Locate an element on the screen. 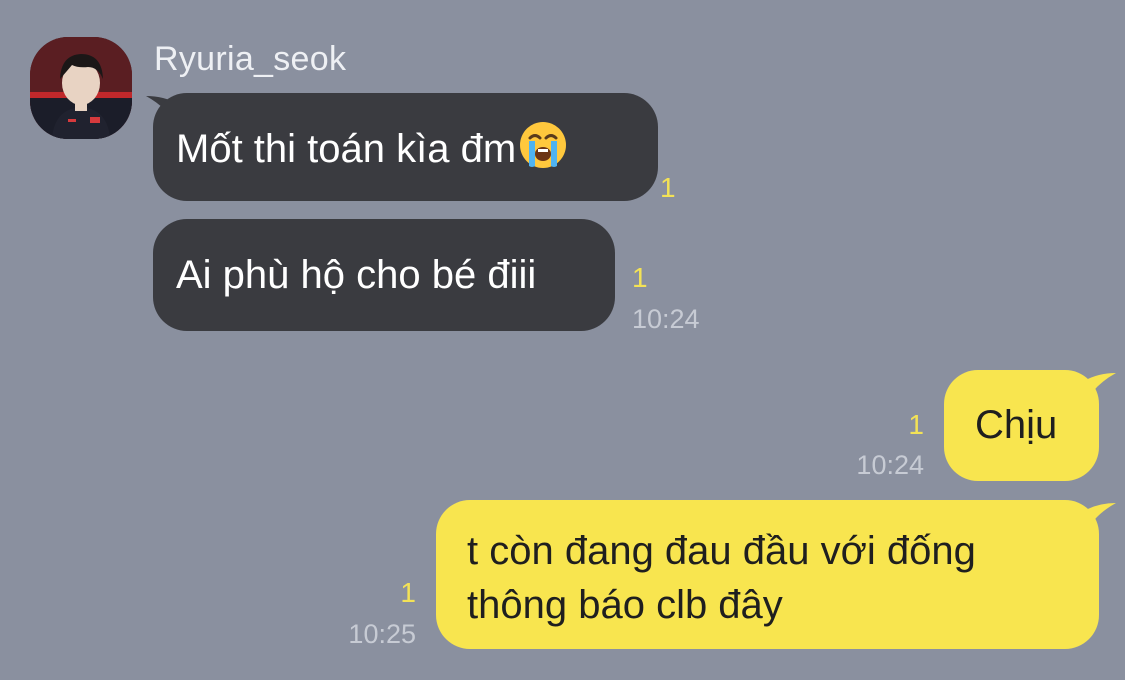  message-text-line: t còn đang đau đầu với đống is located at coordinates (721, 551).